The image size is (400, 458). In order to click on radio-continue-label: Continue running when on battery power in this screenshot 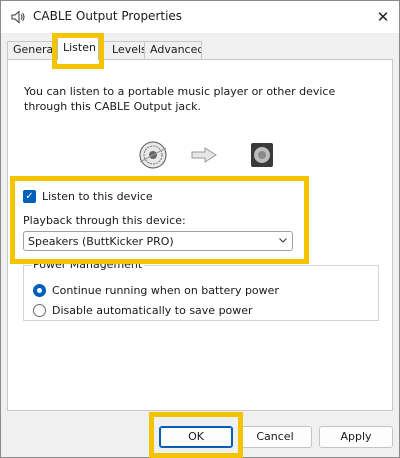, I will do `click(165, 290)`.